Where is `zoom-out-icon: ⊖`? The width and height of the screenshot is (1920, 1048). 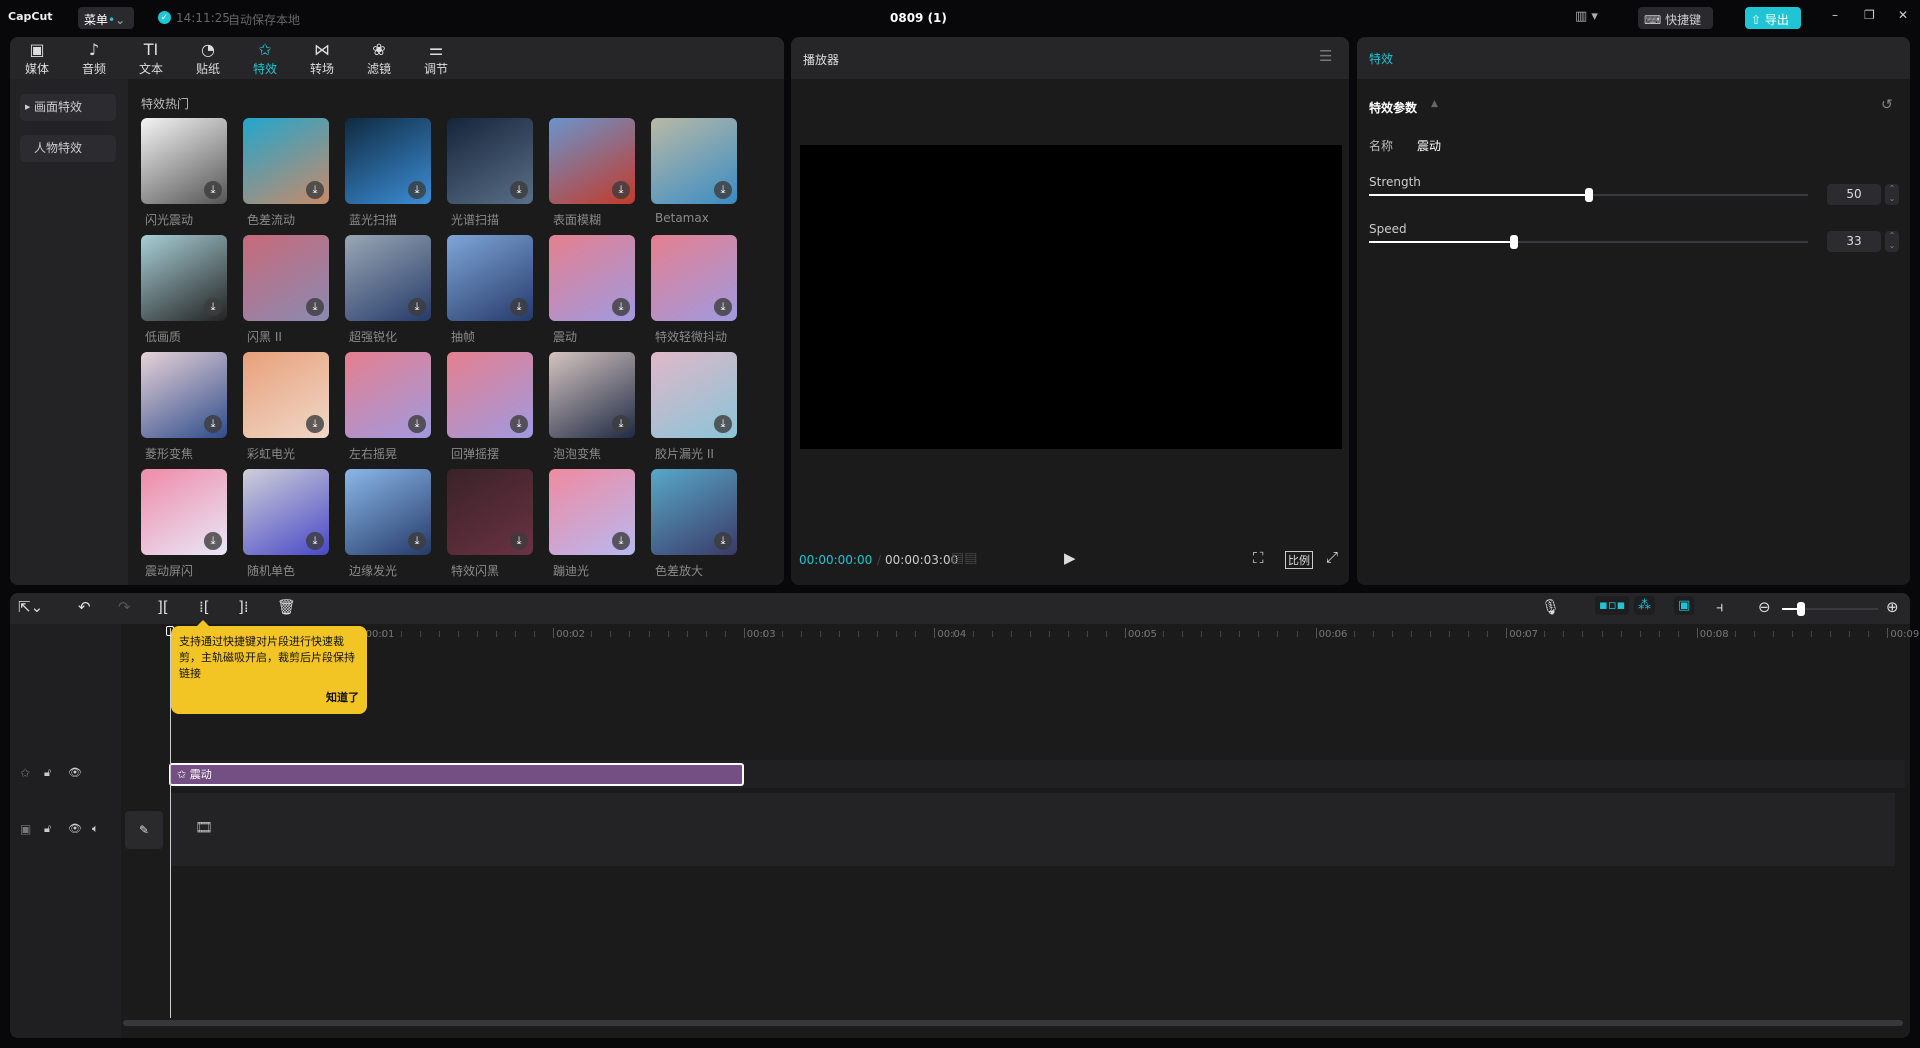
zoom-out-icon: ⊖ is located at coordinates (1764, 607).